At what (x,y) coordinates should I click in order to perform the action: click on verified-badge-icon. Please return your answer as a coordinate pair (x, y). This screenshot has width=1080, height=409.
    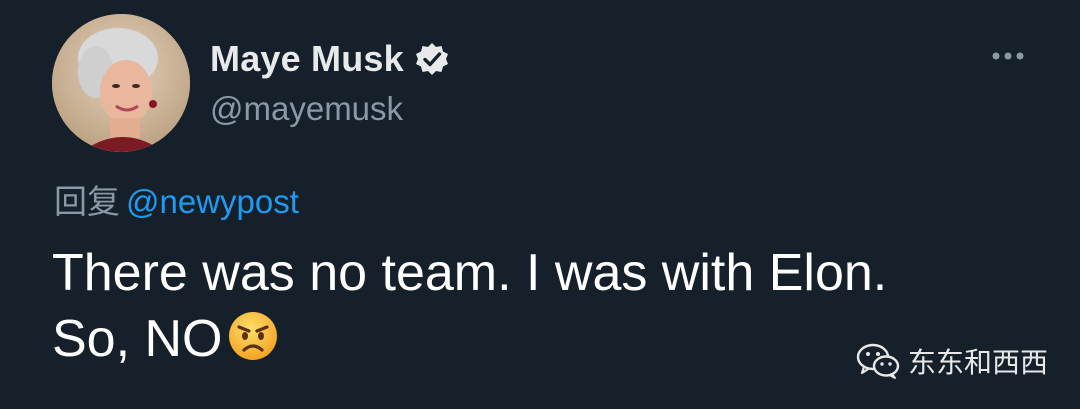
    Looking at the image, I should click on (432, 59).